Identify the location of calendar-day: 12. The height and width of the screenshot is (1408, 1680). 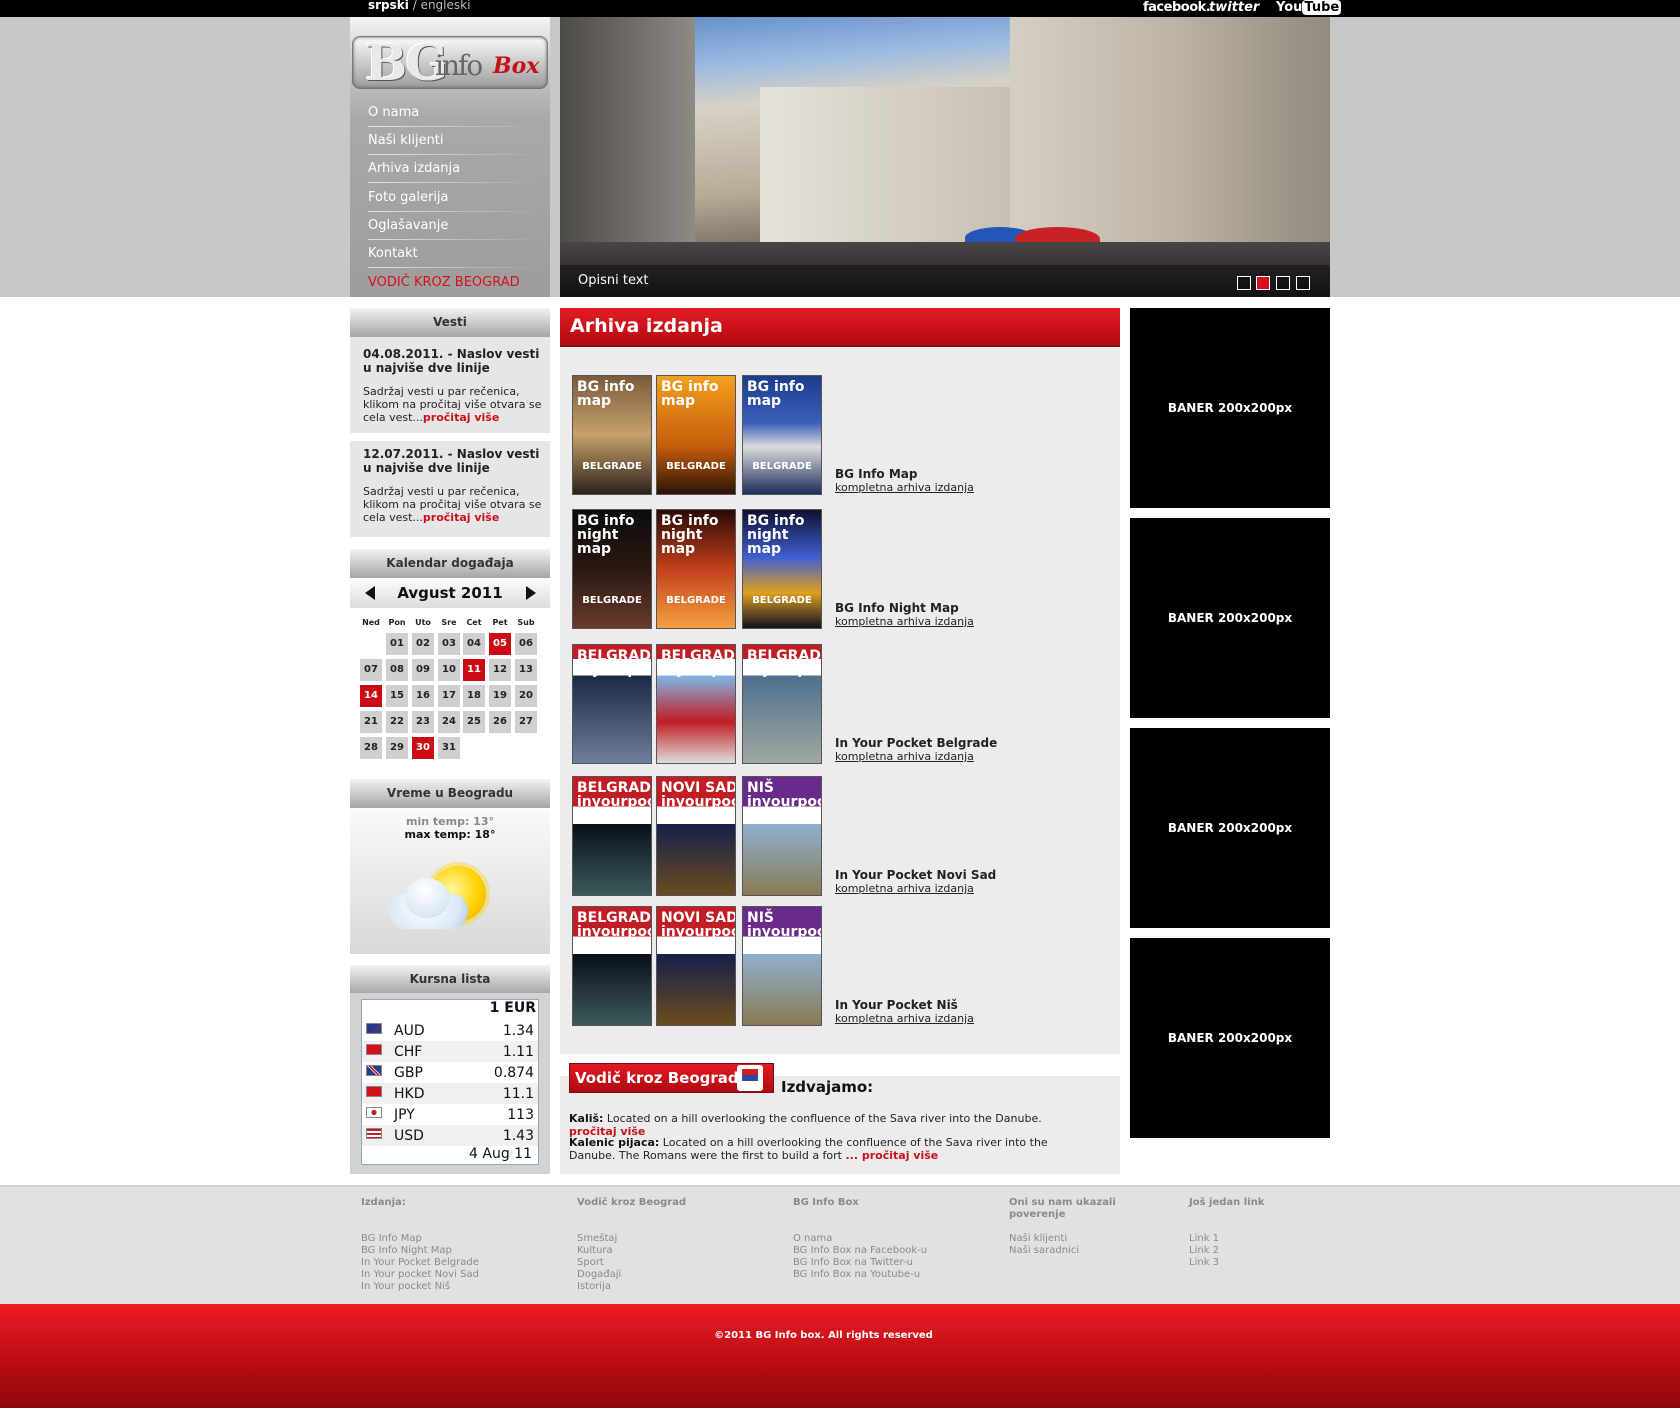
(500, 670).